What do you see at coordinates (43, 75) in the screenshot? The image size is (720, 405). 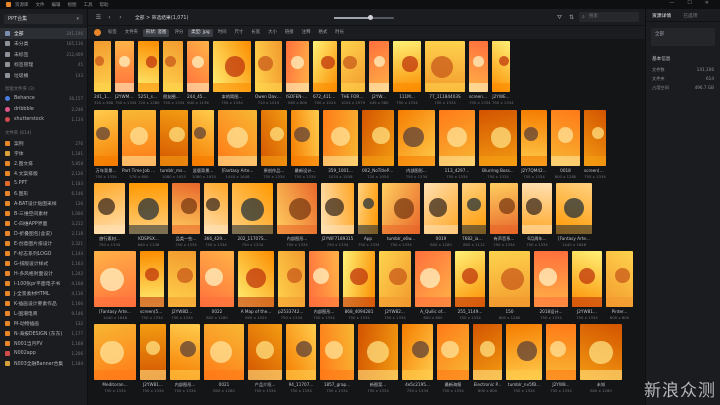 I see `sidebar-item: 垃圾桶 143` at bounding box center [43, 75].